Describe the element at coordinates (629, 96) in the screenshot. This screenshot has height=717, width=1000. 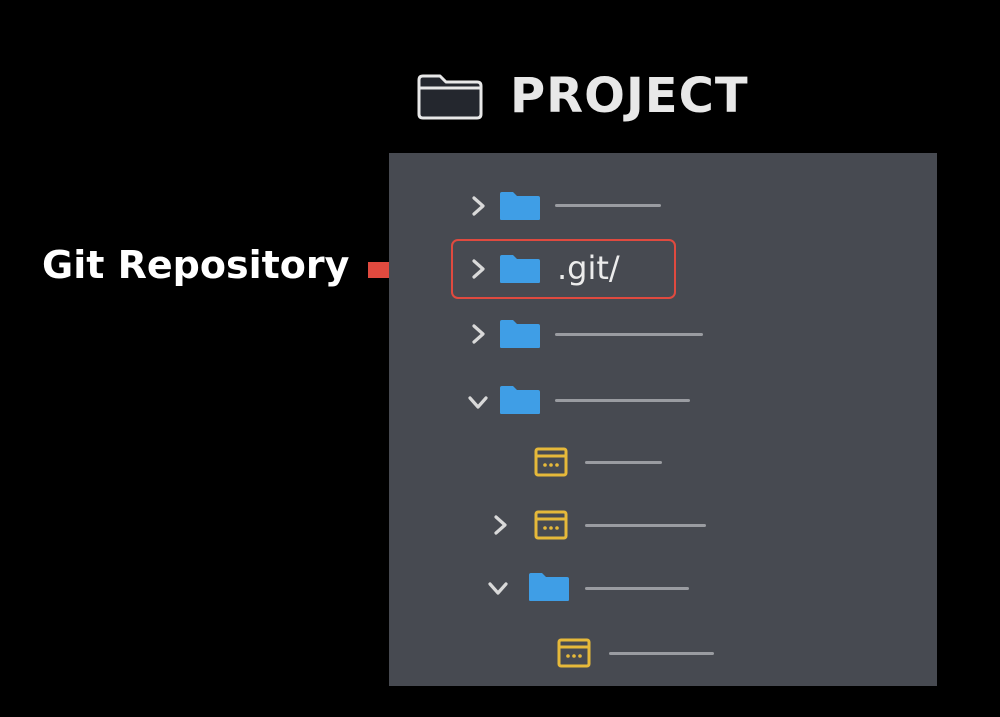
I see `project-title: PROJECT` at that location.